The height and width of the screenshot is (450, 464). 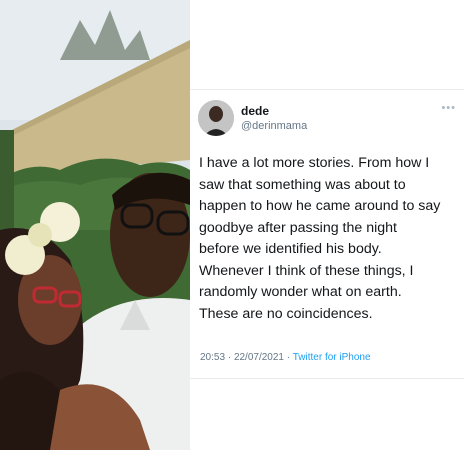 What do you see at coordinates (448, 108) in the screenshot?
I see `more-dots-icon: •••` at bounding box center [448, 108].